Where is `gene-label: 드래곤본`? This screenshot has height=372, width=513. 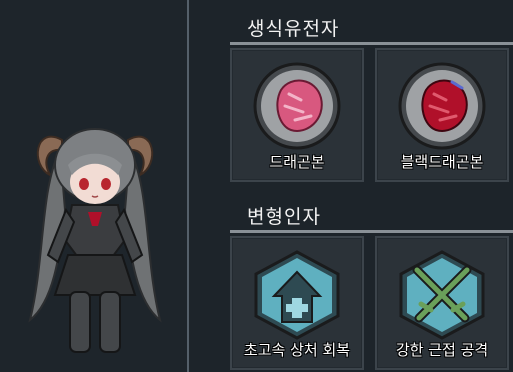 gene-label: 드래곤본 is located at coordinates (297, 162).